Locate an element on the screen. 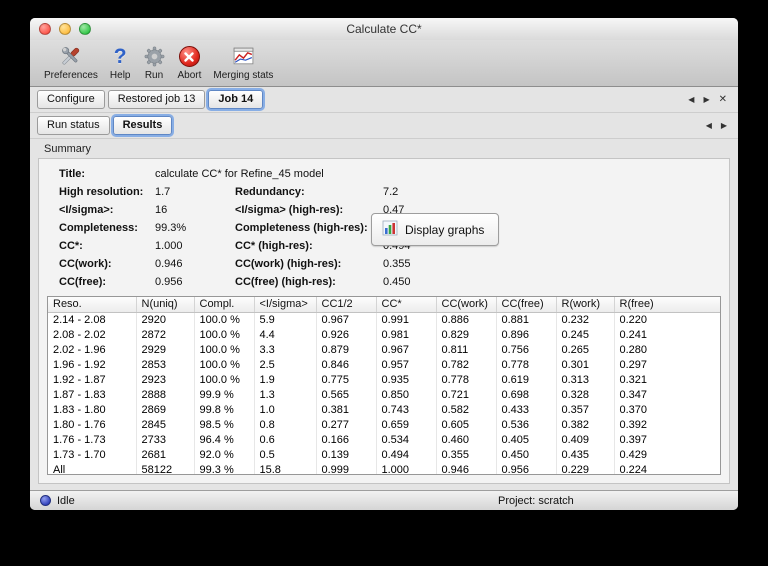 The width and height of the screenshot is (768, 566). window-title: Calculate CC* is located at coordinates (384, 29).